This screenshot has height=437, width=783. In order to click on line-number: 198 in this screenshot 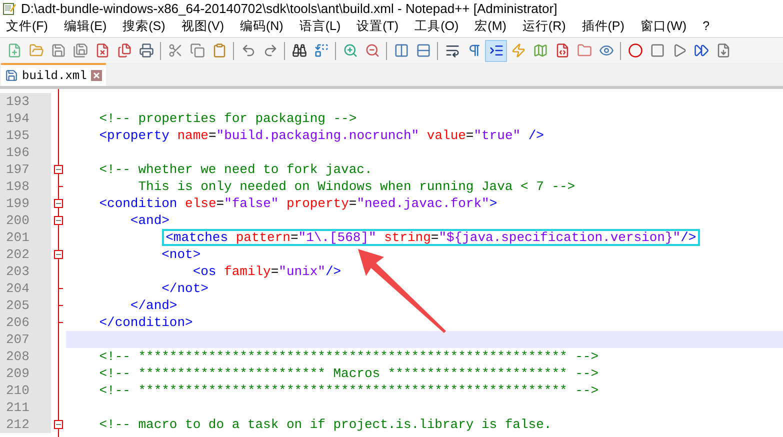, I will do `click(25, 186)`.